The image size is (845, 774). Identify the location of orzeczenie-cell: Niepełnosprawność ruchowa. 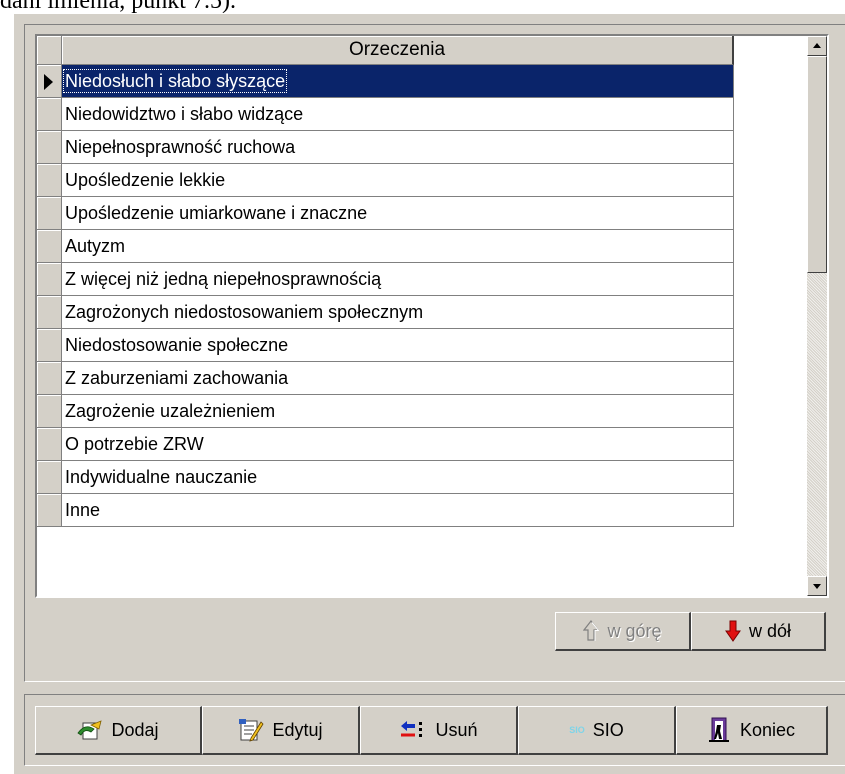
(398, 147).